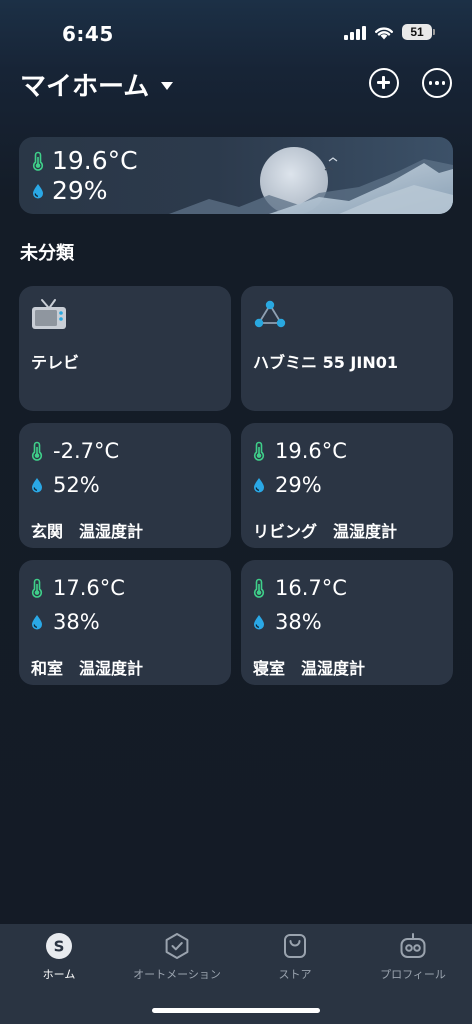  Describe the element at coordinates (236, 175) in the screenshot. I see `weather-card: 19.6°C 29%` at that location.